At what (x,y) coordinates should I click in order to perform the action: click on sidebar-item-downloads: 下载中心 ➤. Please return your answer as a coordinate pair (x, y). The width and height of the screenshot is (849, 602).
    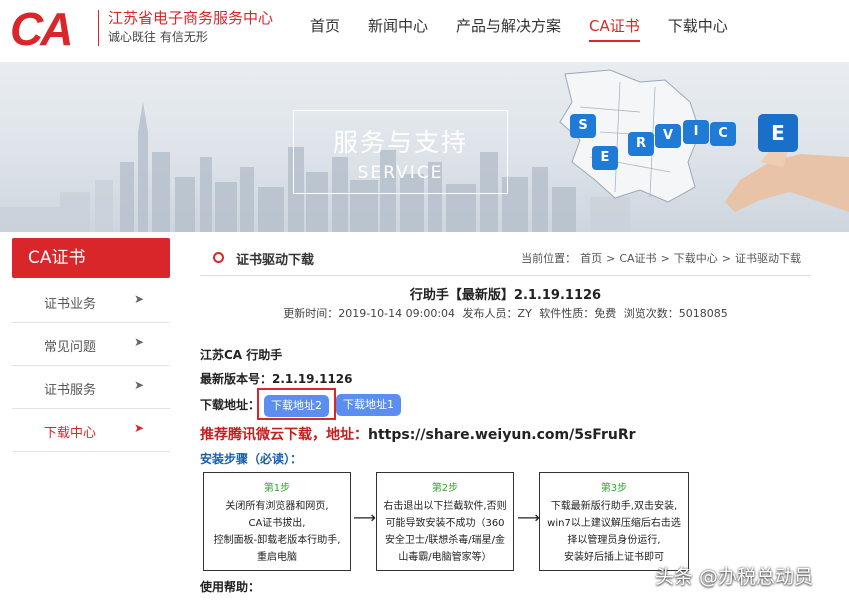
    Looking at the image, I should click on (91, 430).